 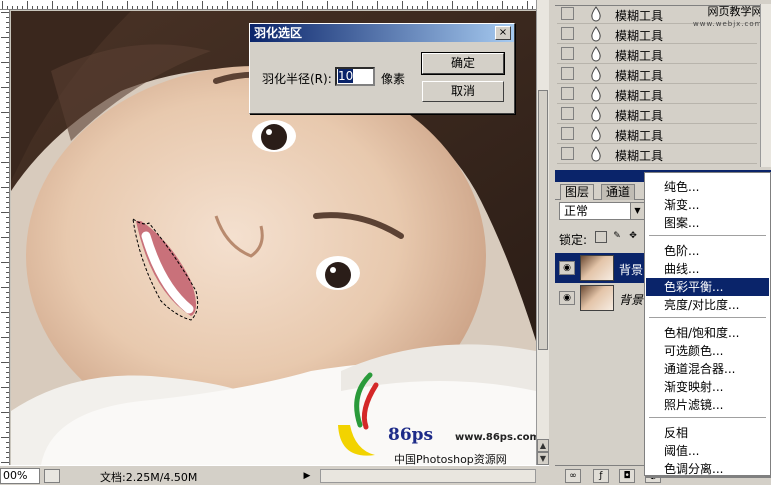 I want to click on feather-radius-label: 羽化半径(R):, so click(x=297, y=79).